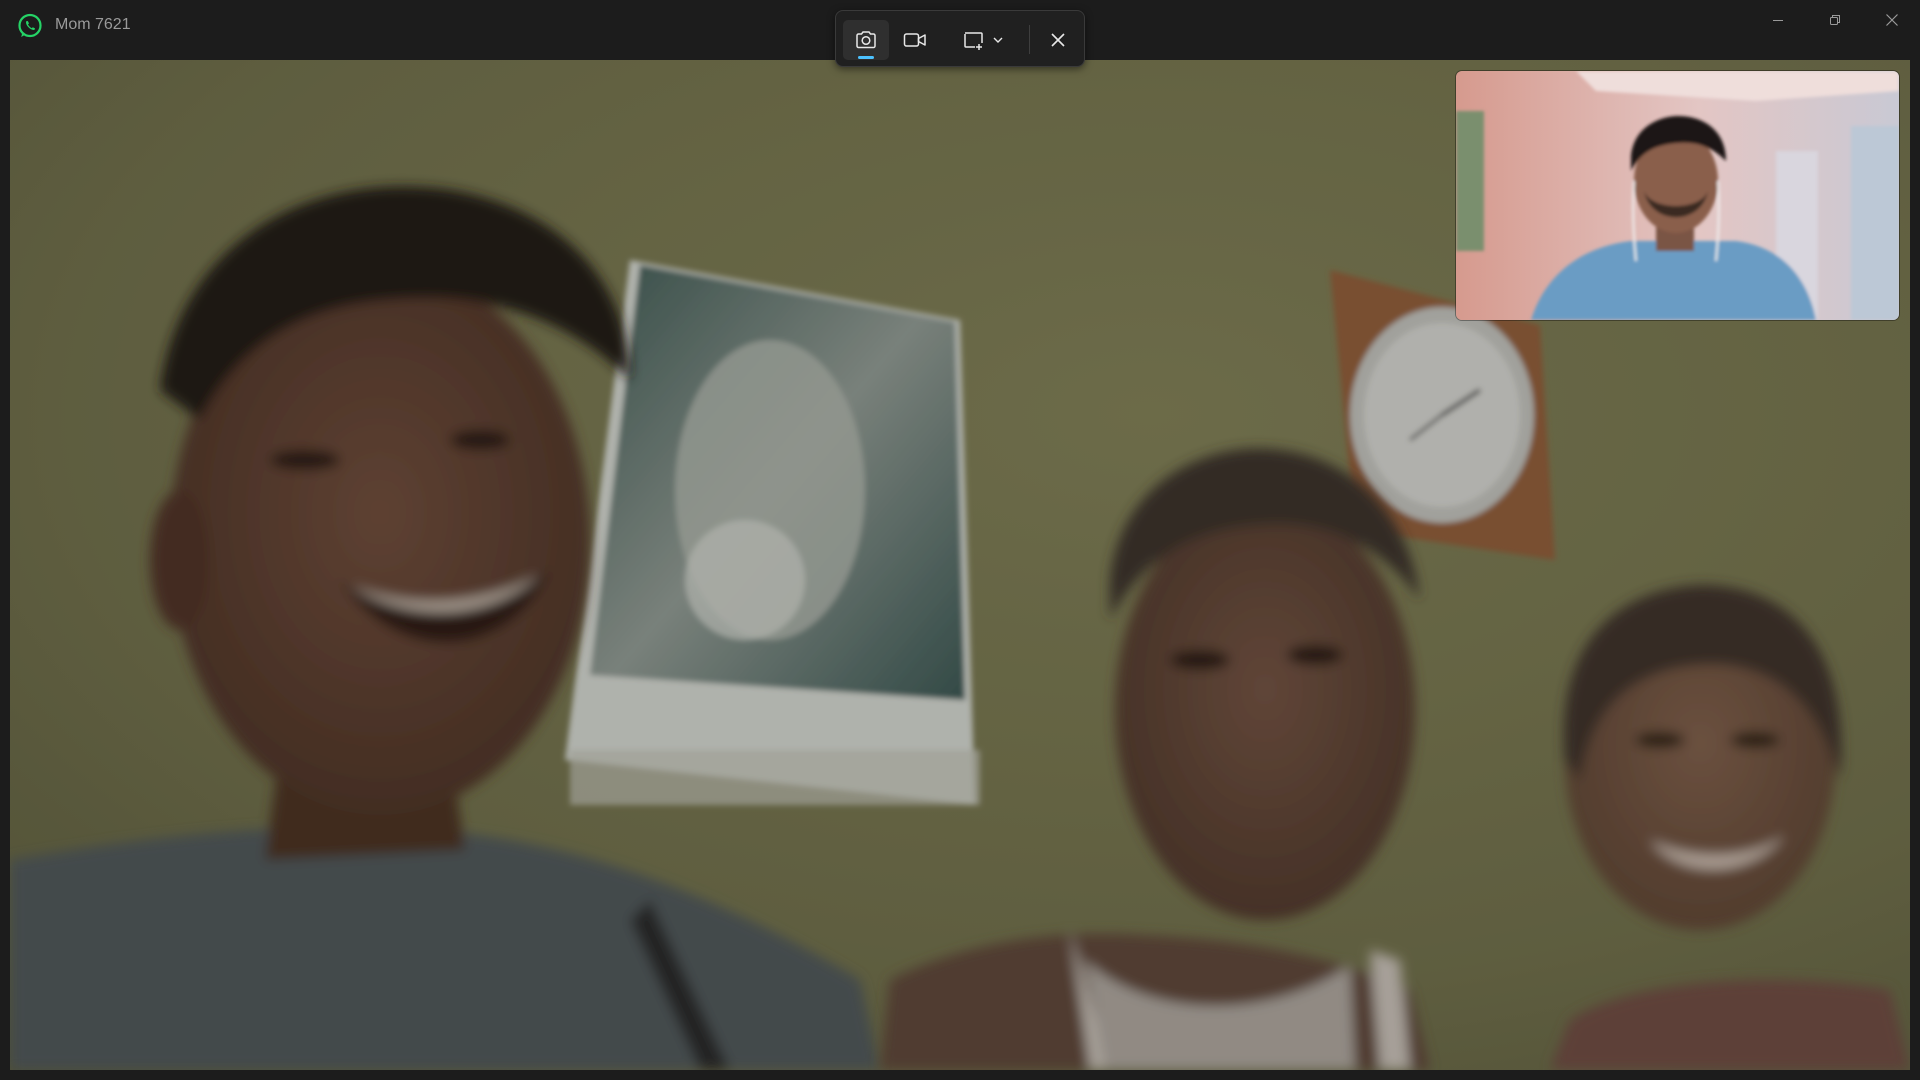 The width and height of the screenshot is (1920, 1080). I want to click on restore-icon, so click(1834, 20).